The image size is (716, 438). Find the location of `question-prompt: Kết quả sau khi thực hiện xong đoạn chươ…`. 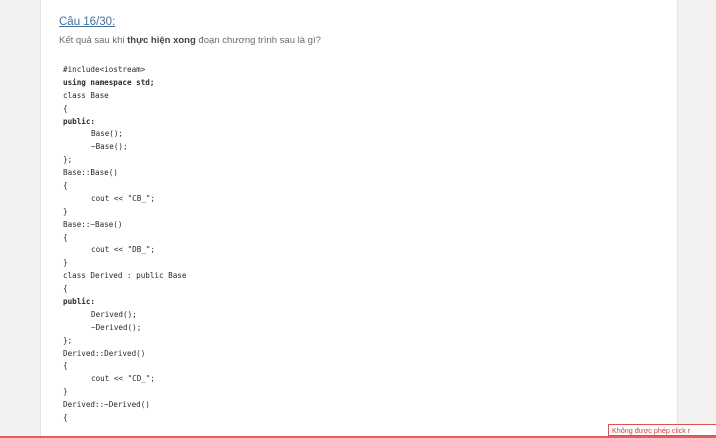

question-prompt: Kết quả sau khi thực hiện xong đoạn chươ… is located at coordinates (190, 40).